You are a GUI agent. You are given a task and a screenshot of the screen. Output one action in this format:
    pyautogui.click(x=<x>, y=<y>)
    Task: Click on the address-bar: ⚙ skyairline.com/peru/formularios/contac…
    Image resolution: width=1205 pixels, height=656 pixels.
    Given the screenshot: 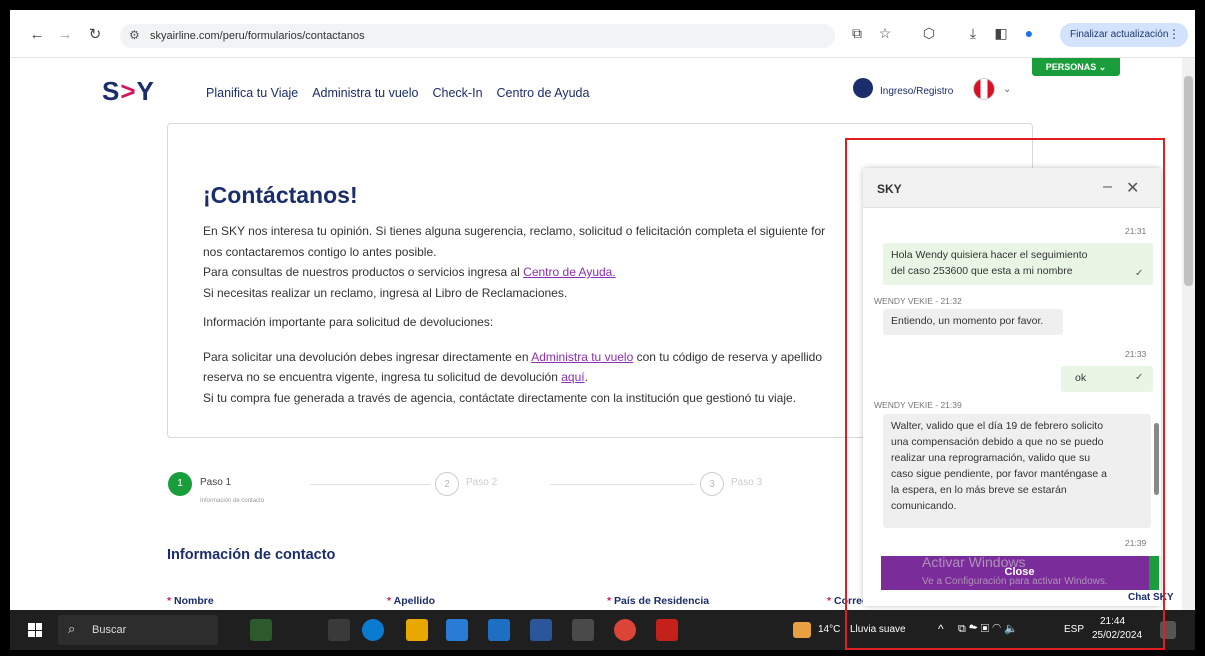 What is the action you would take?
    pyautogui.click(x=477, y=36)
    